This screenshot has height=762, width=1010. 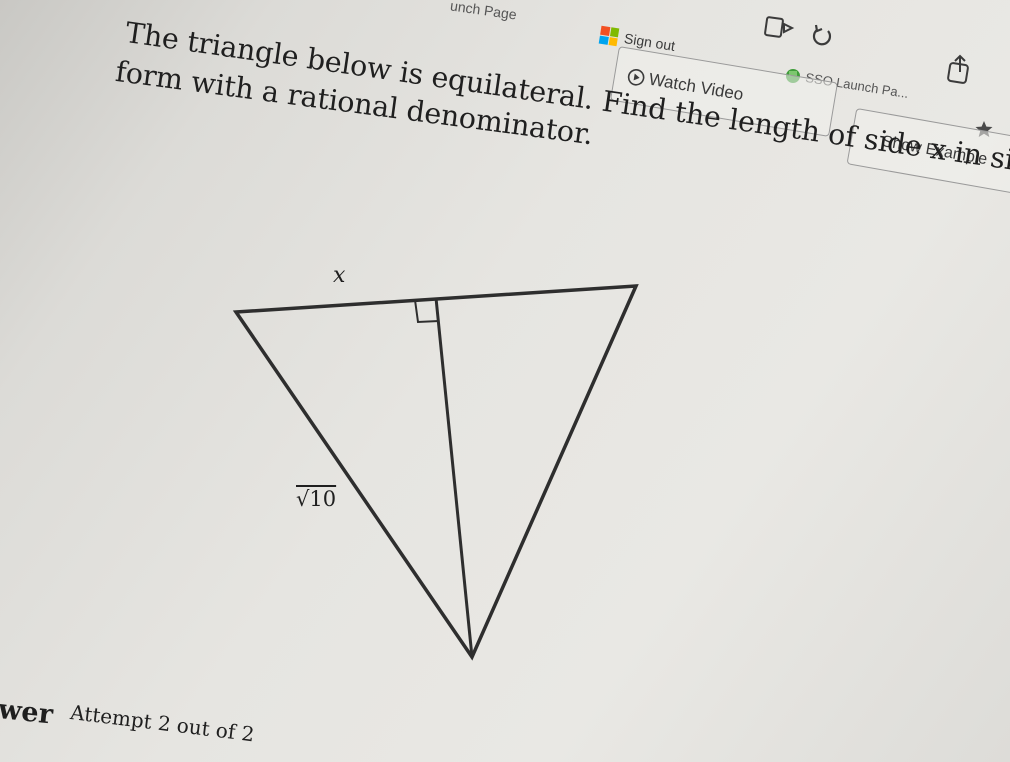 I want to click on altitude-line, so click(x=454, y=477).